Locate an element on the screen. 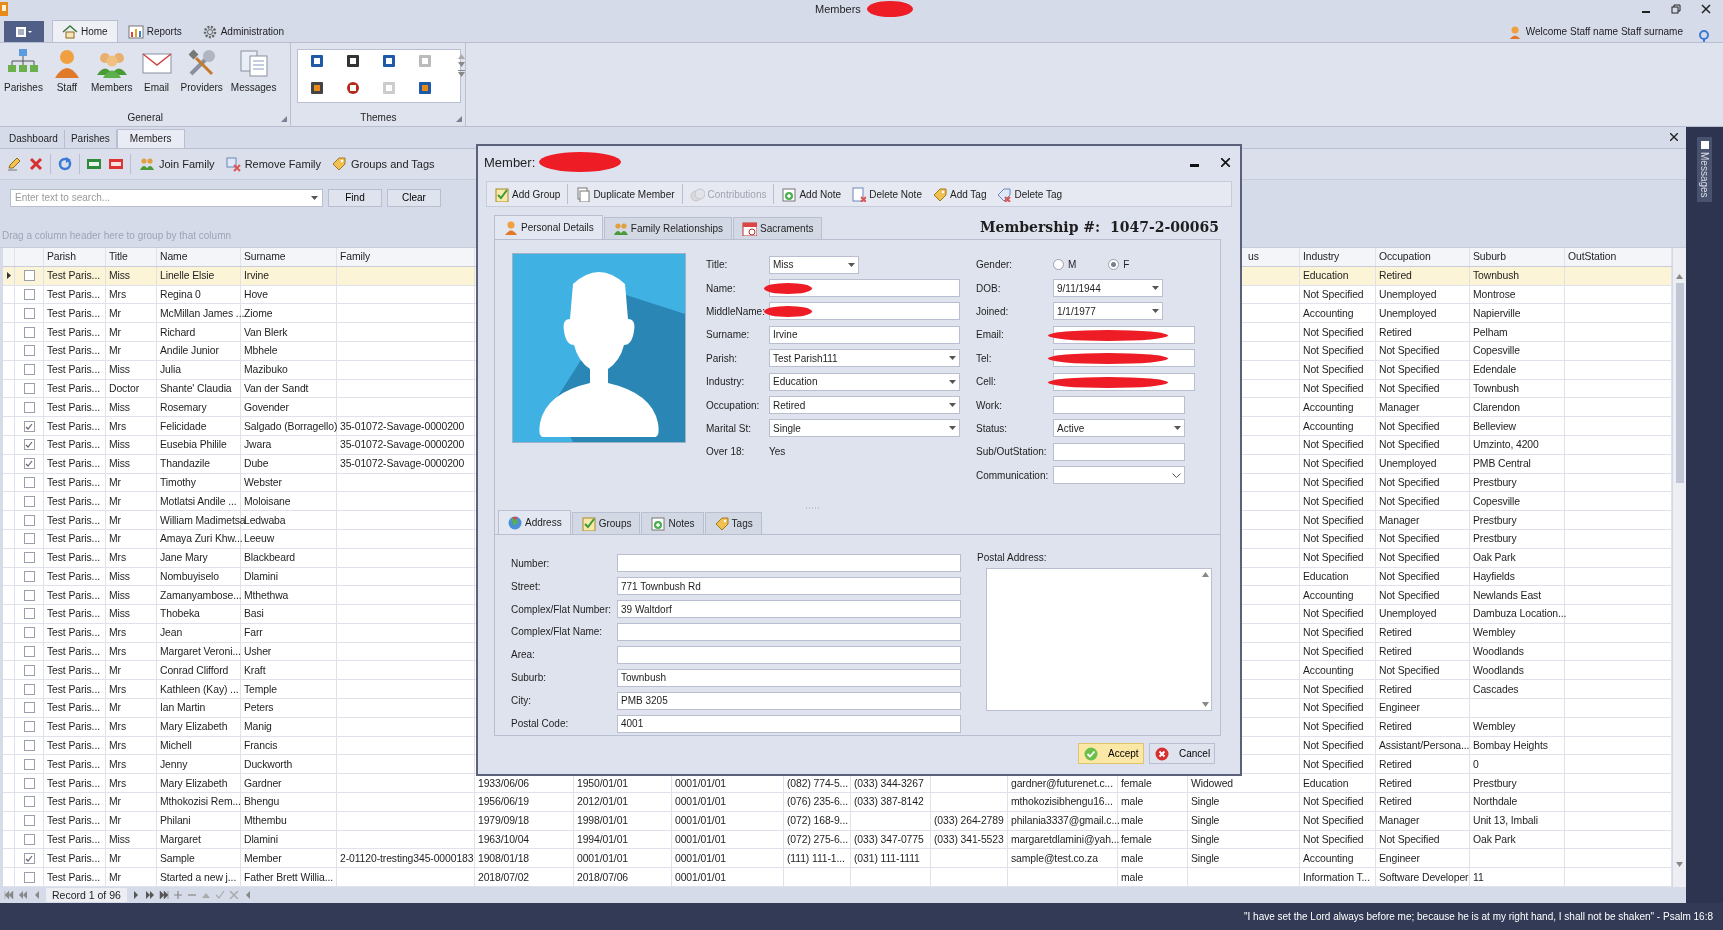  table-cell: Shante' Claudia is located at coordinates (196, 388).